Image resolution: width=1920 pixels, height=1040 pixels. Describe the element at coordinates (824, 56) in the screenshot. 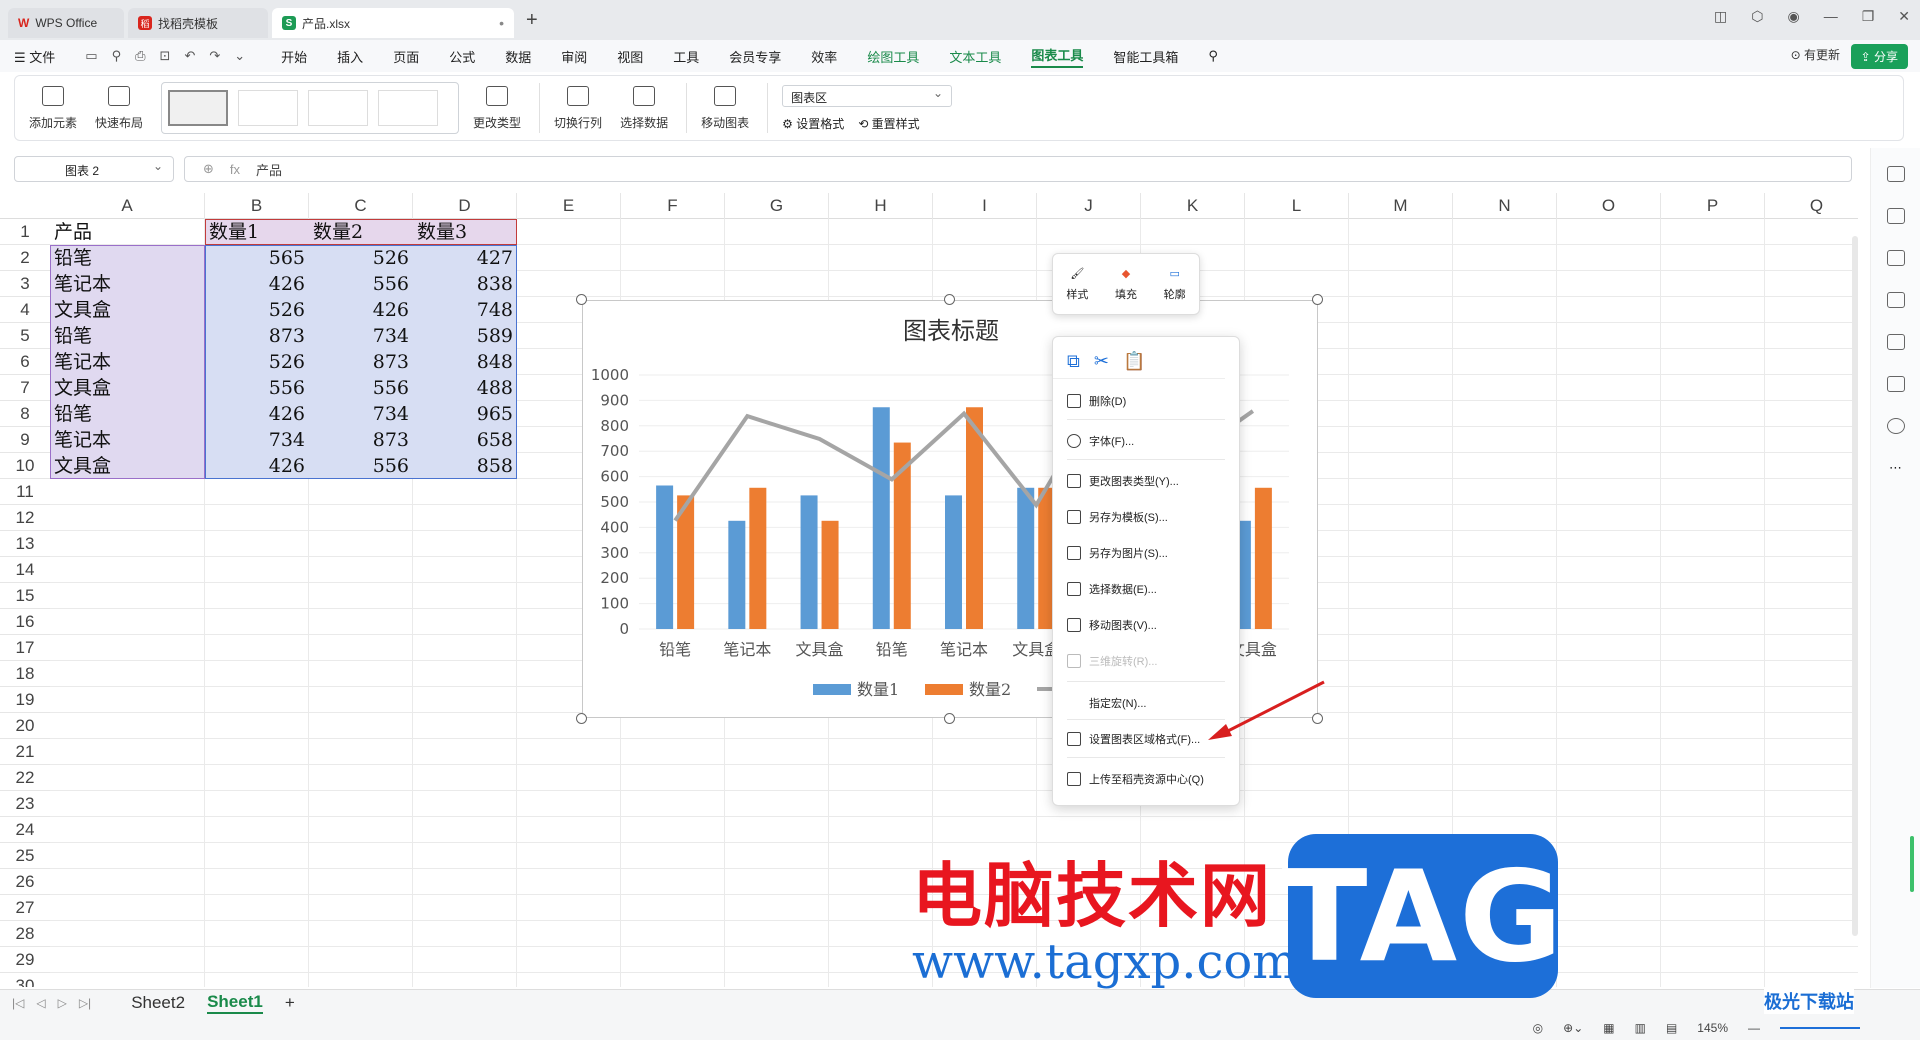

I see `menu-efficiency: 效率` at that location.